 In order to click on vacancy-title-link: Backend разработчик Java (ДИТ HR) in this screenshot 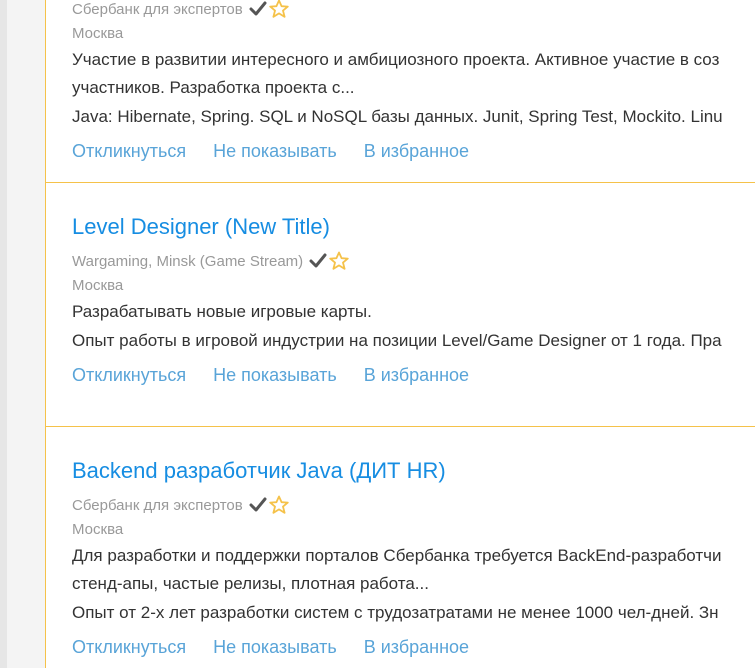, I will do `click(413, 471)`.